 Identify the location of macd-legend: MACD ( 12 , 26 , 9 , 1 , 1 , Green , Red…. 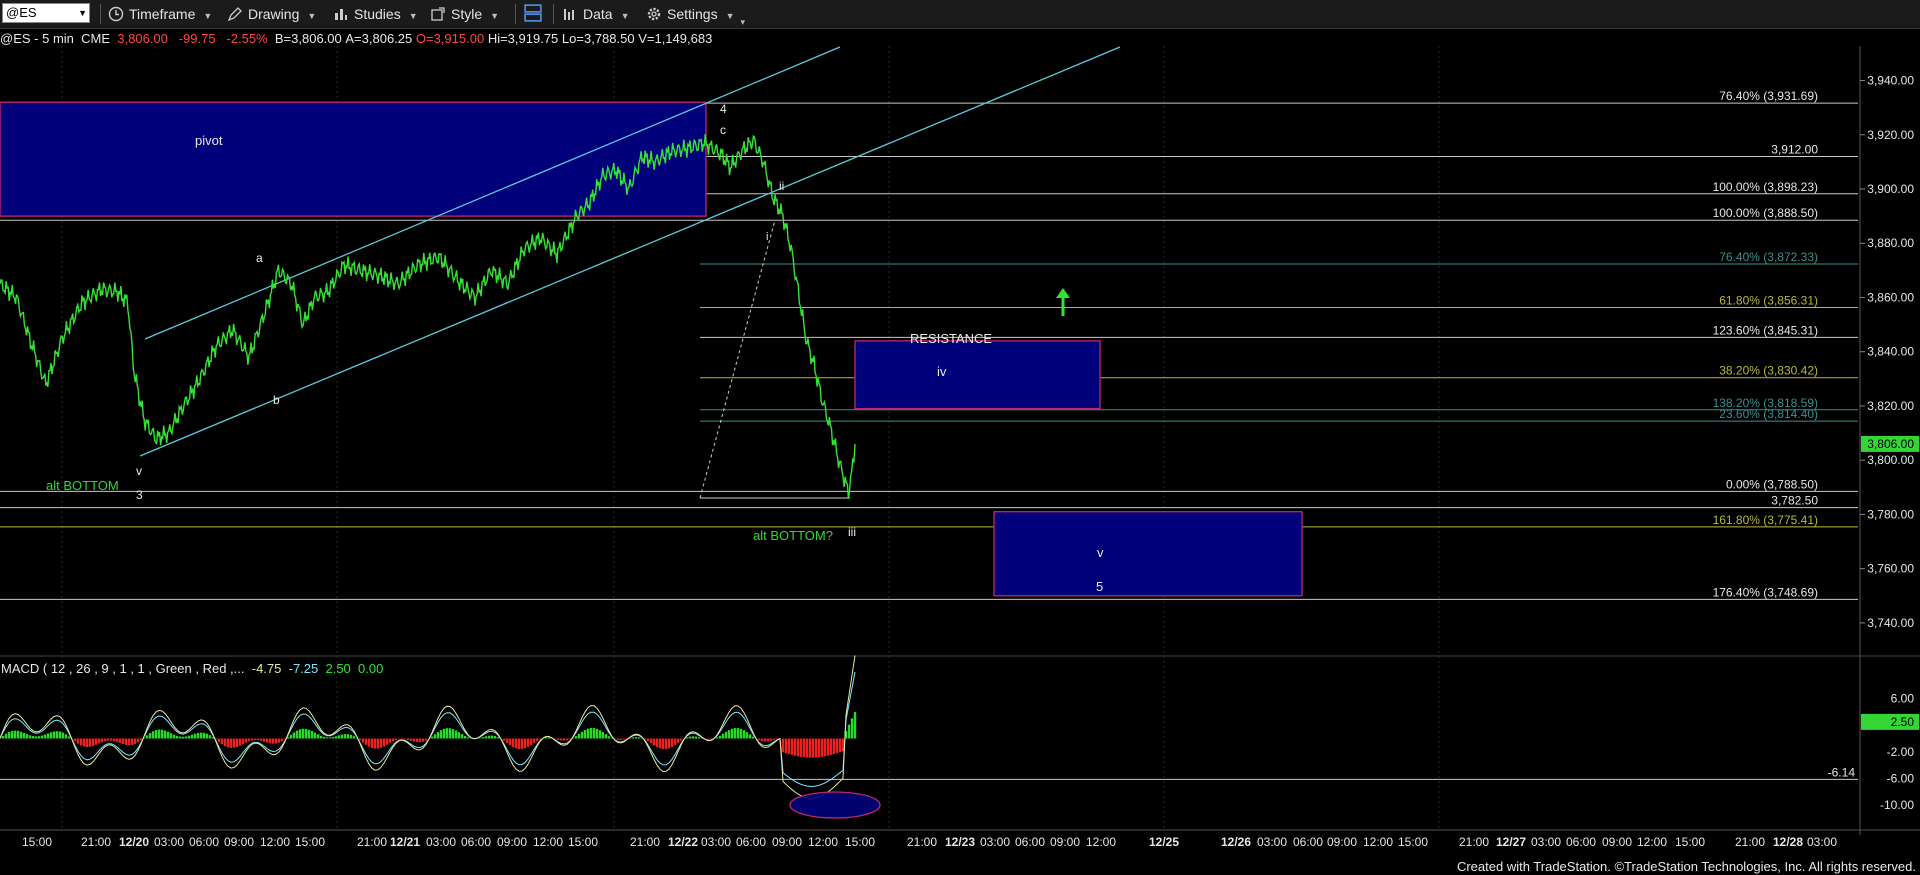
(192, 668).